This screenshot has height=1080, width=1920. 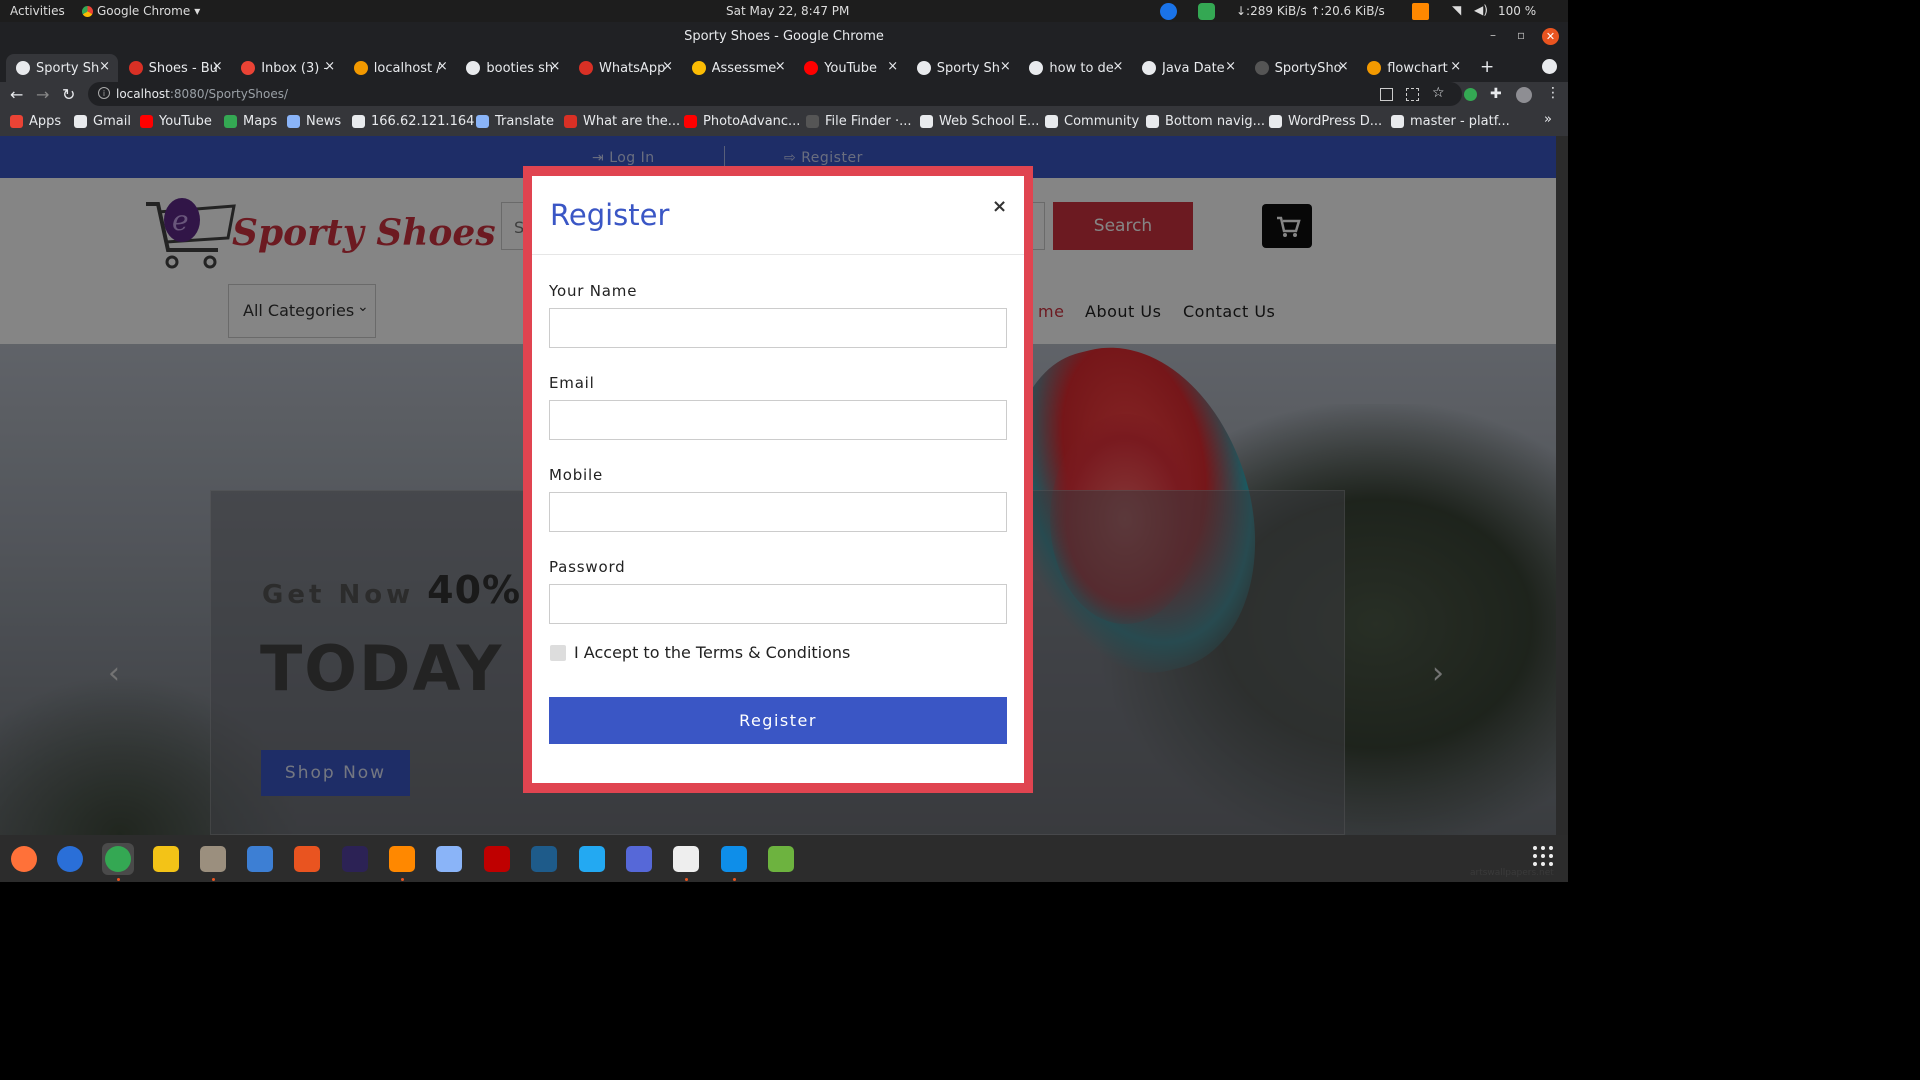 I want to click on terms-checkbox, so click(x=558, y=653).